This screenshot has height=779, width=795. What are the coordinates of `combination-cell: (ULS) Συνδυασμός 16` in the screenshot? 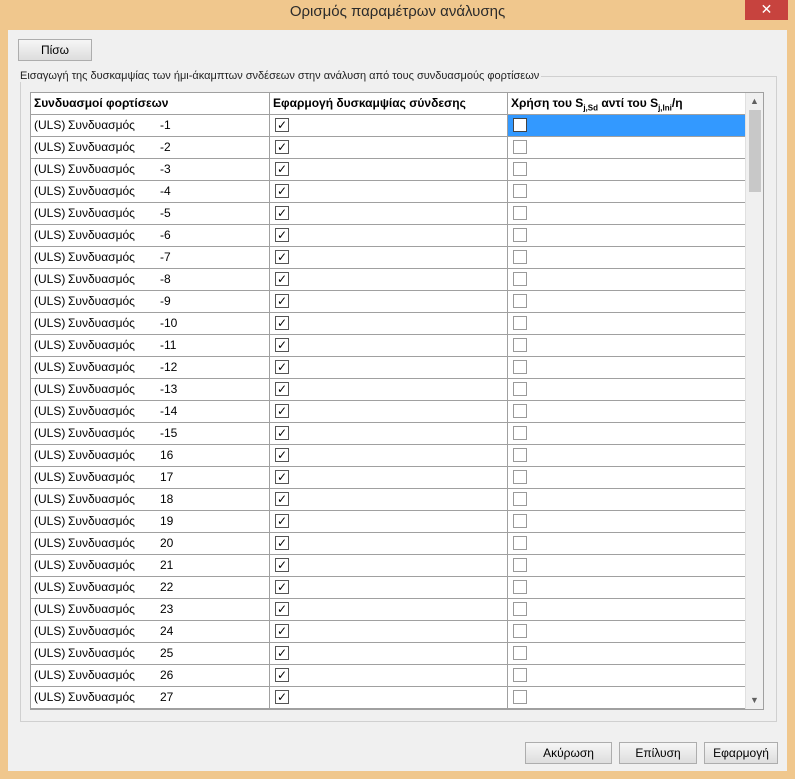 It's located at (150, 455).